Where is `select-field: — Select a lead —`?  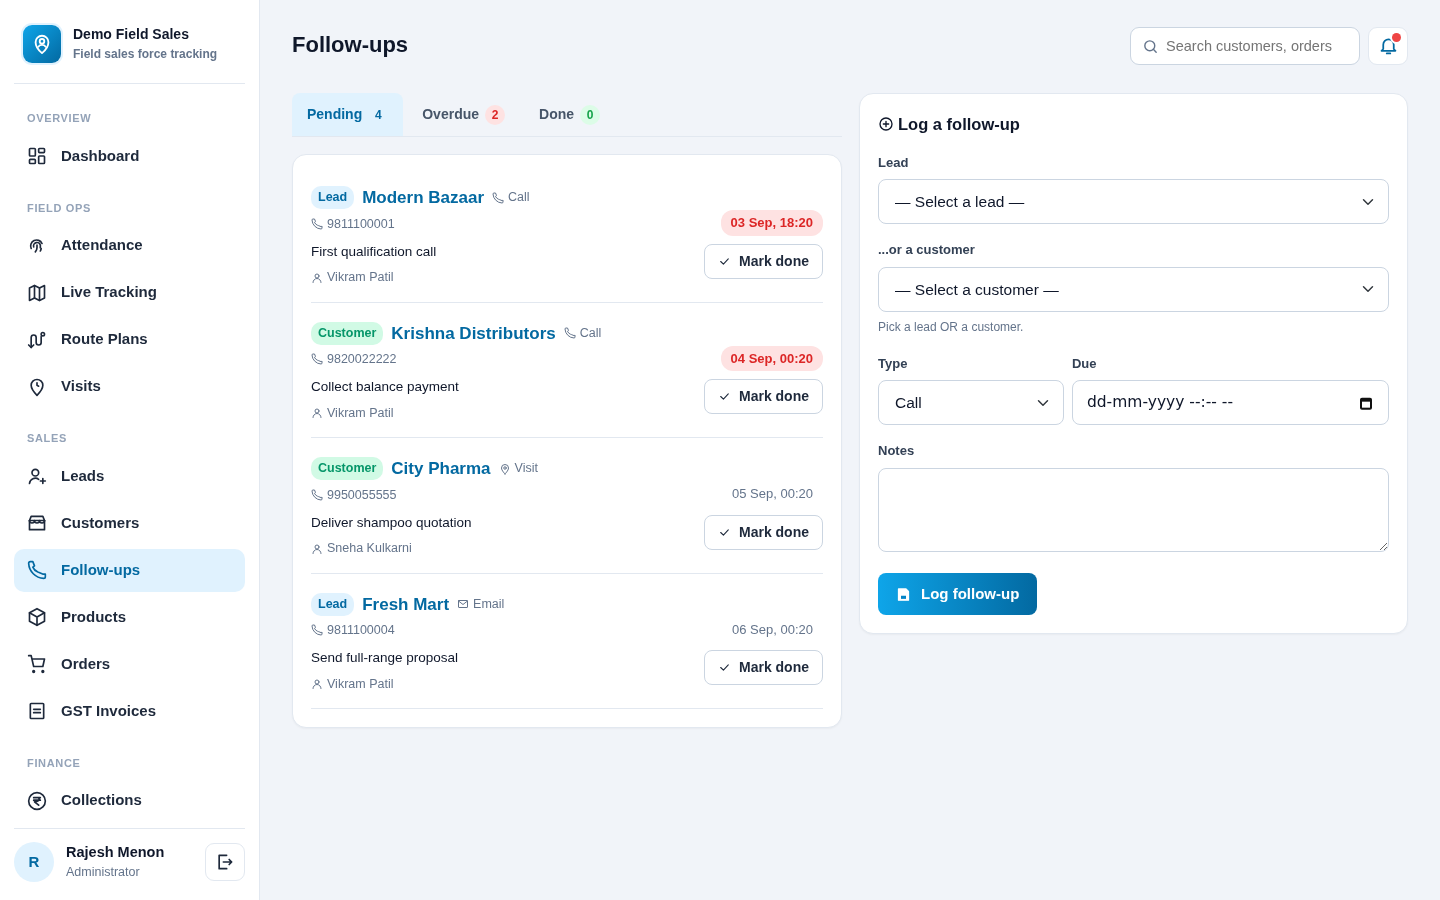
select-field: — Select a lead — is located at coordinates (1133, 202).